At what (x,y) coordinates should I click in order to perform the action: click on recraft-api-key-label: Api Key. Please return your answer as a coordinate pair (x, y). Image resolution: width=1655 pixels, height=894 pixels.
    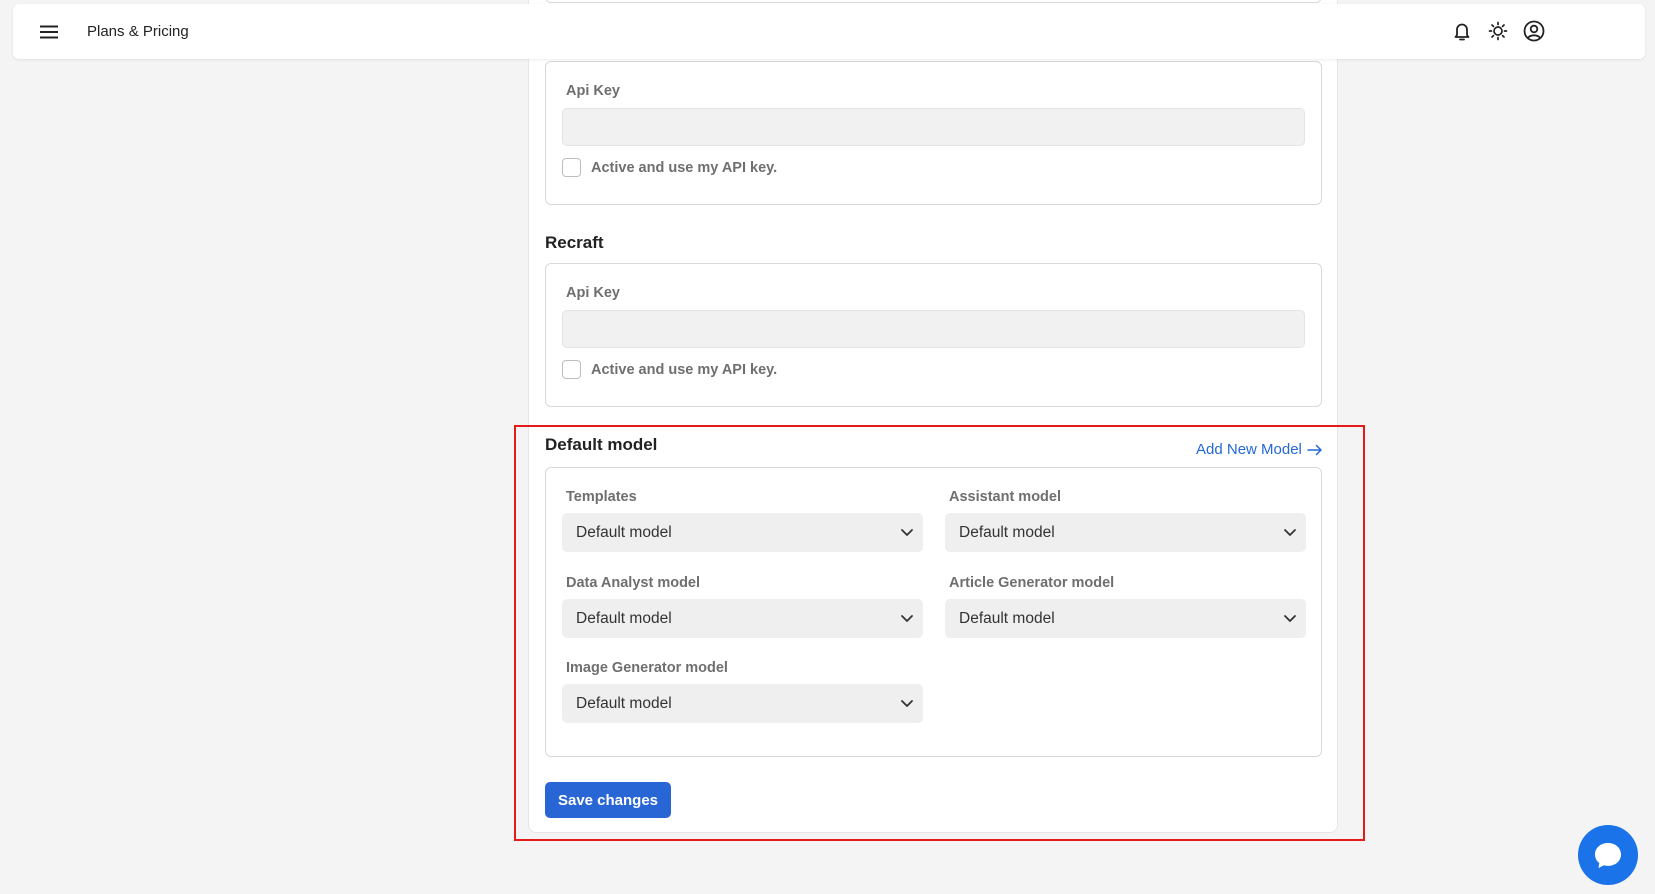
    Looking at the image, I should click on (593, 293).